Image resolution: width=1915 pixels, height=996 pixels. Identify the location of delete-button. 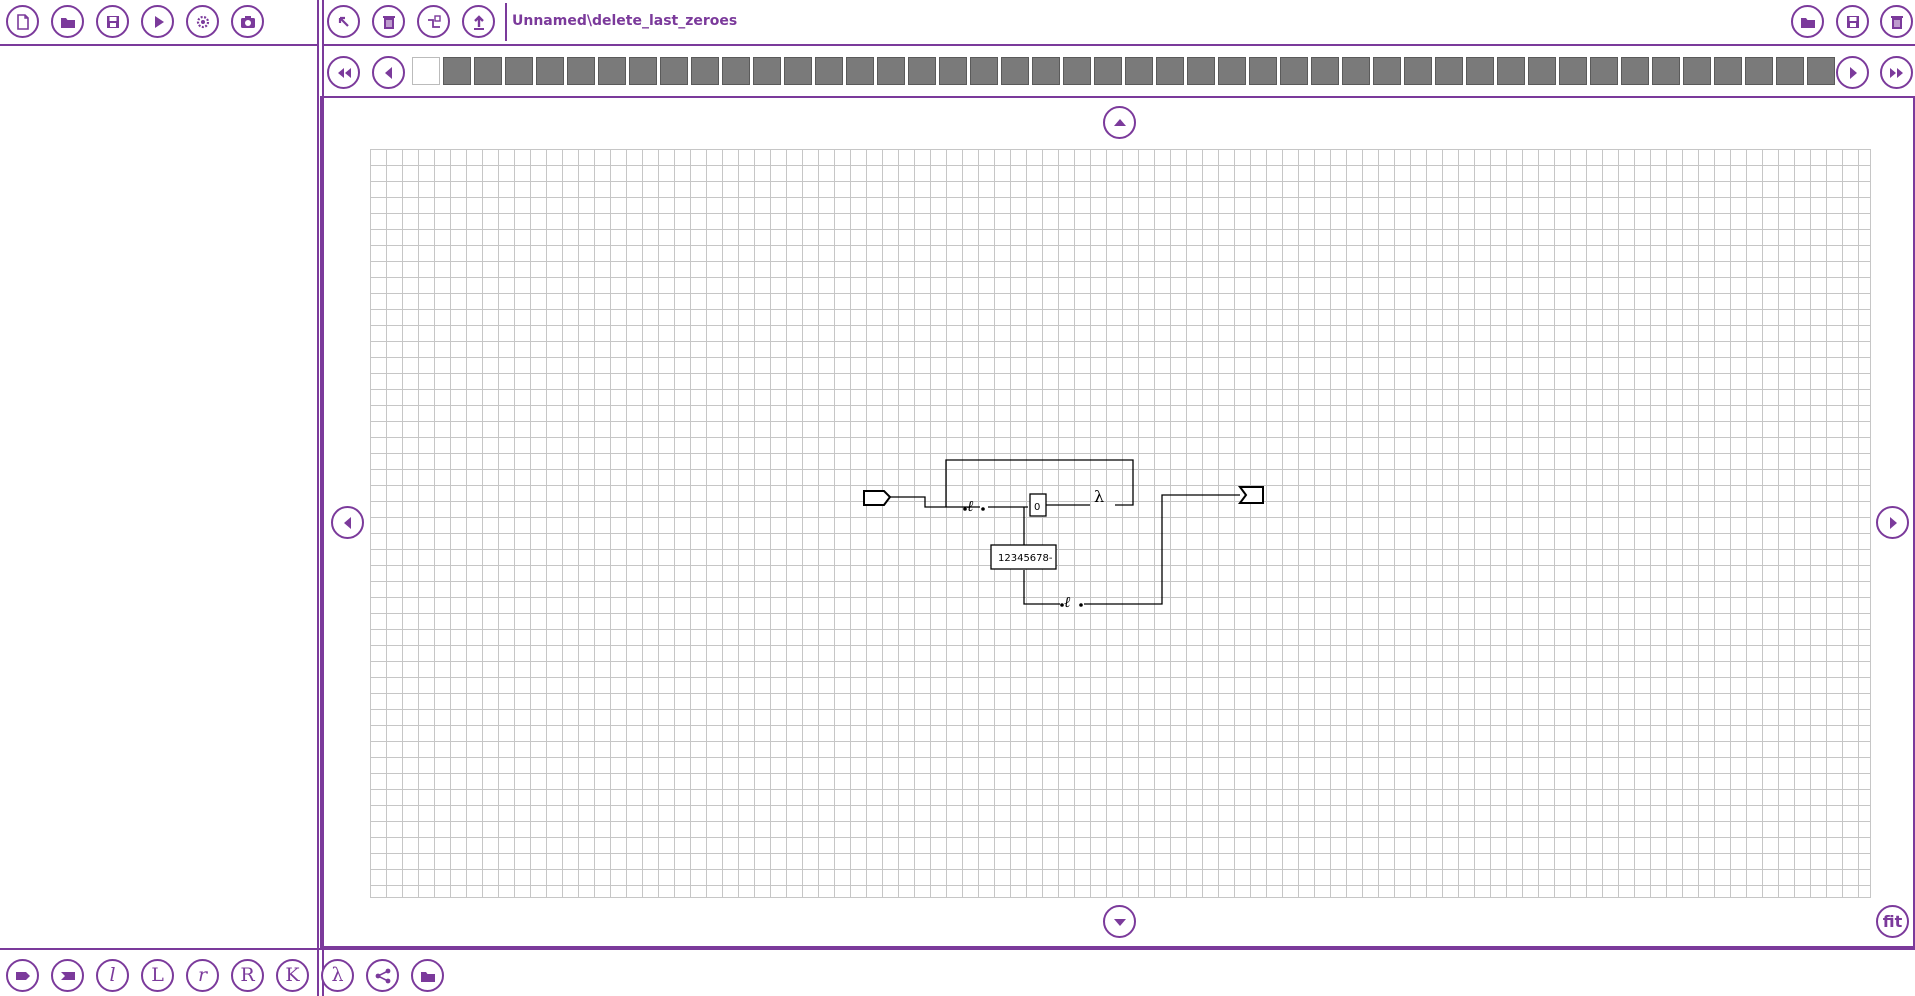
(388, 21).